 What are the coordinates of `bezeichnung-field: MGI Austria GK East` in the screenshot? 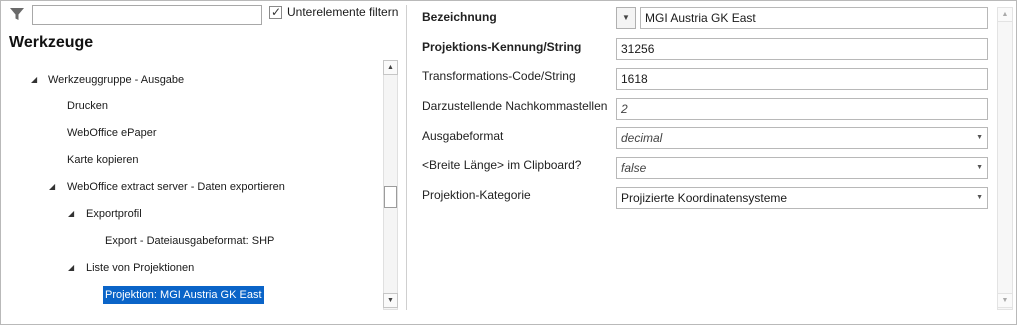 It's located at (814, 18).